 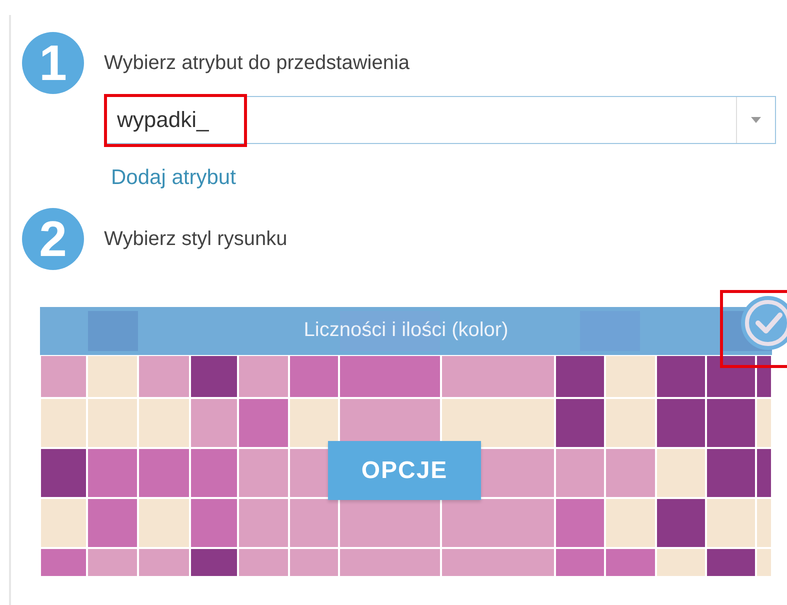 What do you see at coordinates (406, 330) in the screenshot?
I see `style-title: Liczności i ilości (kolor)` at bounding box center [406, 330].